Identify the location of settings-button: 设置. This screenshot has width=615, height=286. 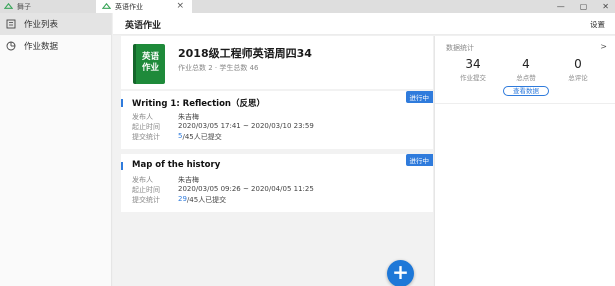
(597, 24).